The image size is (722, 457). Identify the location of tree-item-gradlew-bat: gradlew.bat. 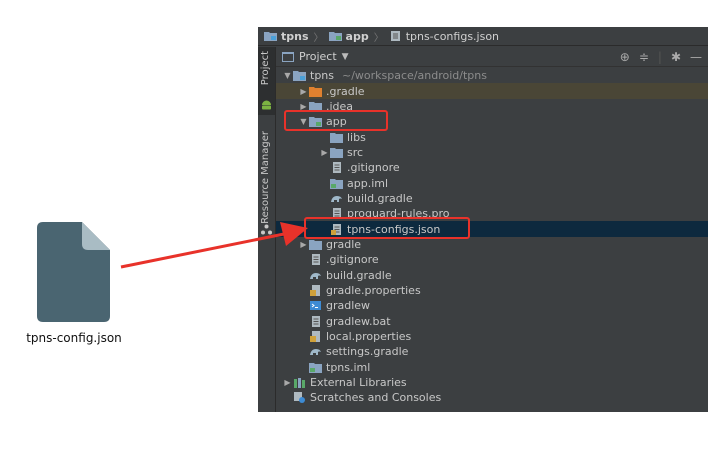
(492, 321).